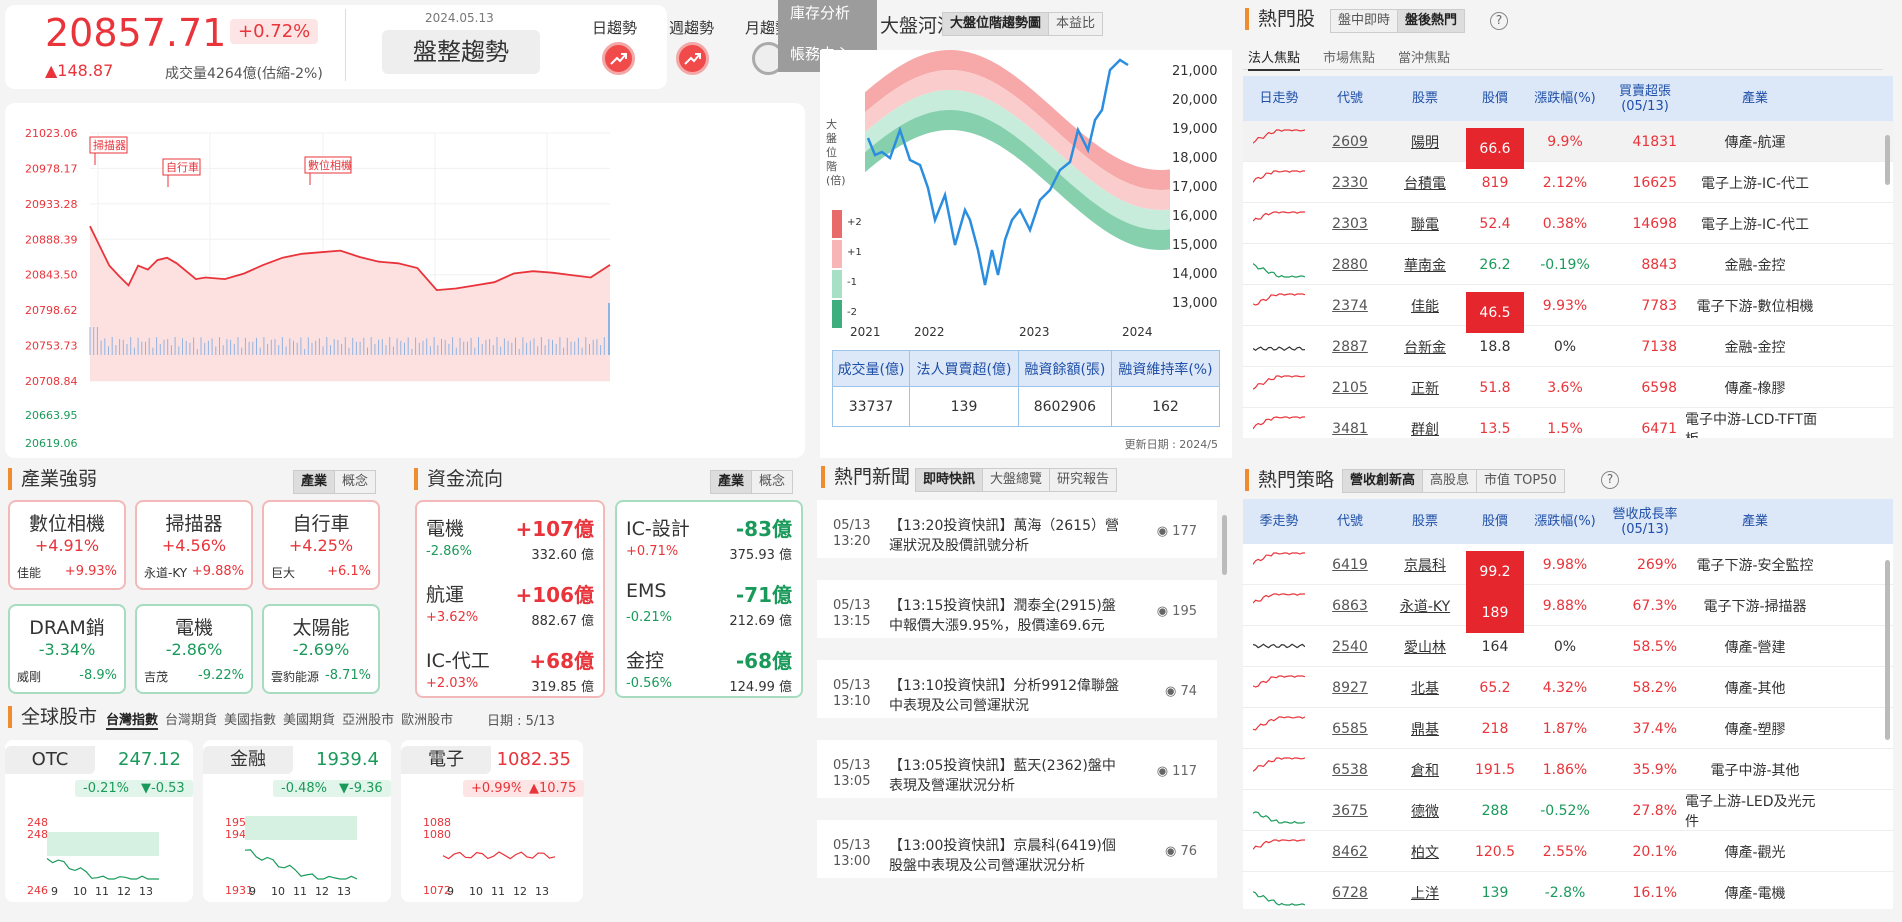 This screenshot has width=1902, height=922. What do you see at coordinates (709, 540) in the screenshot?
I see `capital-flow-item: IC-設計 -83億 +0.71% 375.93 億` at bounding box center [709, 540].